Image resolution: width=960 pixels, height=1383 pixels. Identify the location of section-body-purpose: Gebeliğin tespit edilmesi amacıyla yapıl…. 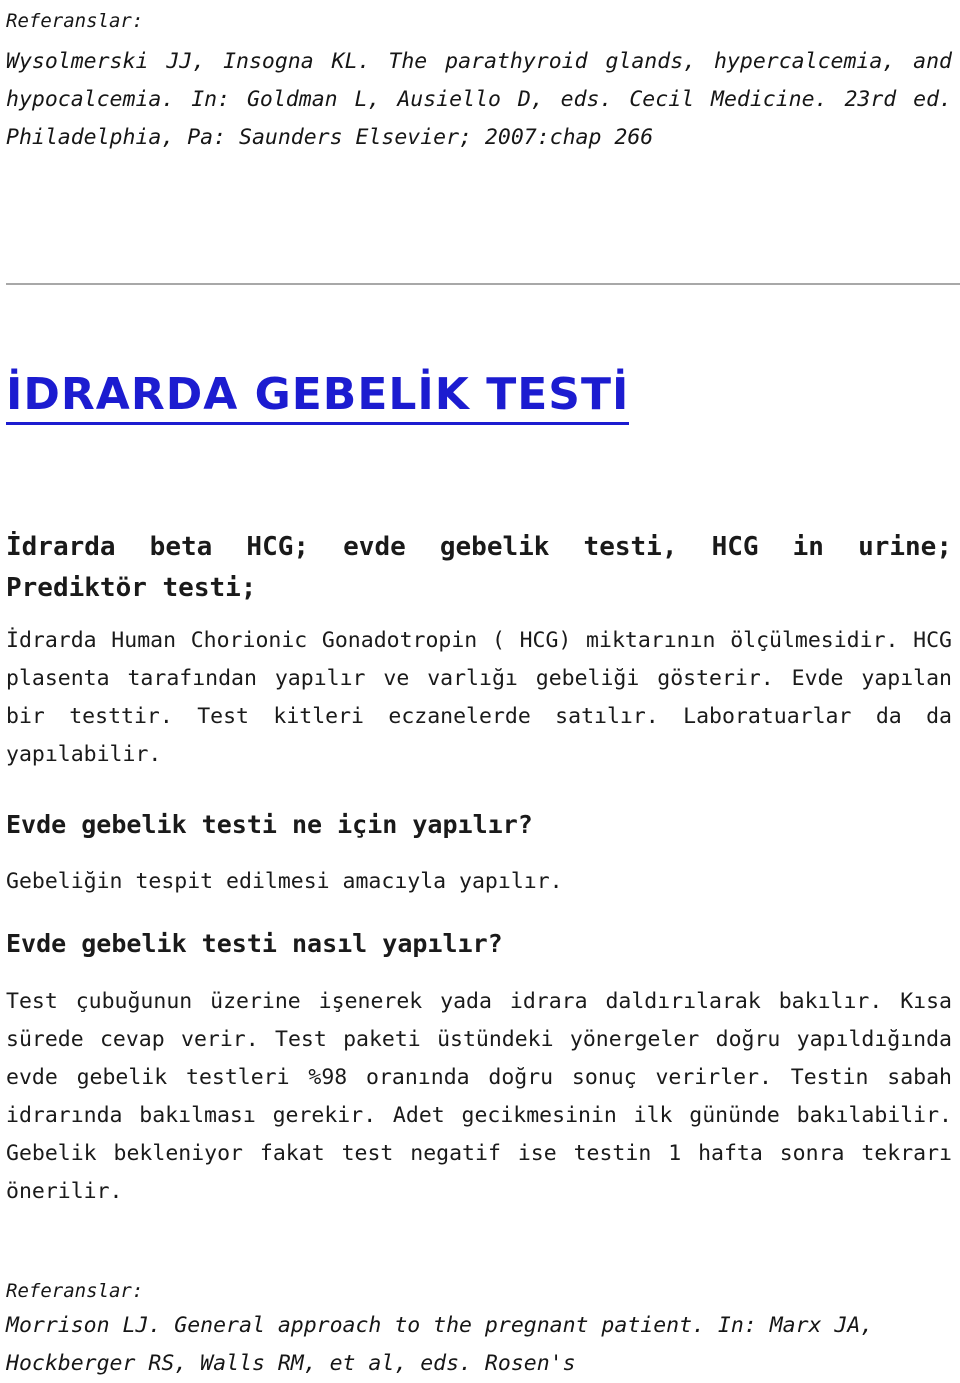
(284, 881).